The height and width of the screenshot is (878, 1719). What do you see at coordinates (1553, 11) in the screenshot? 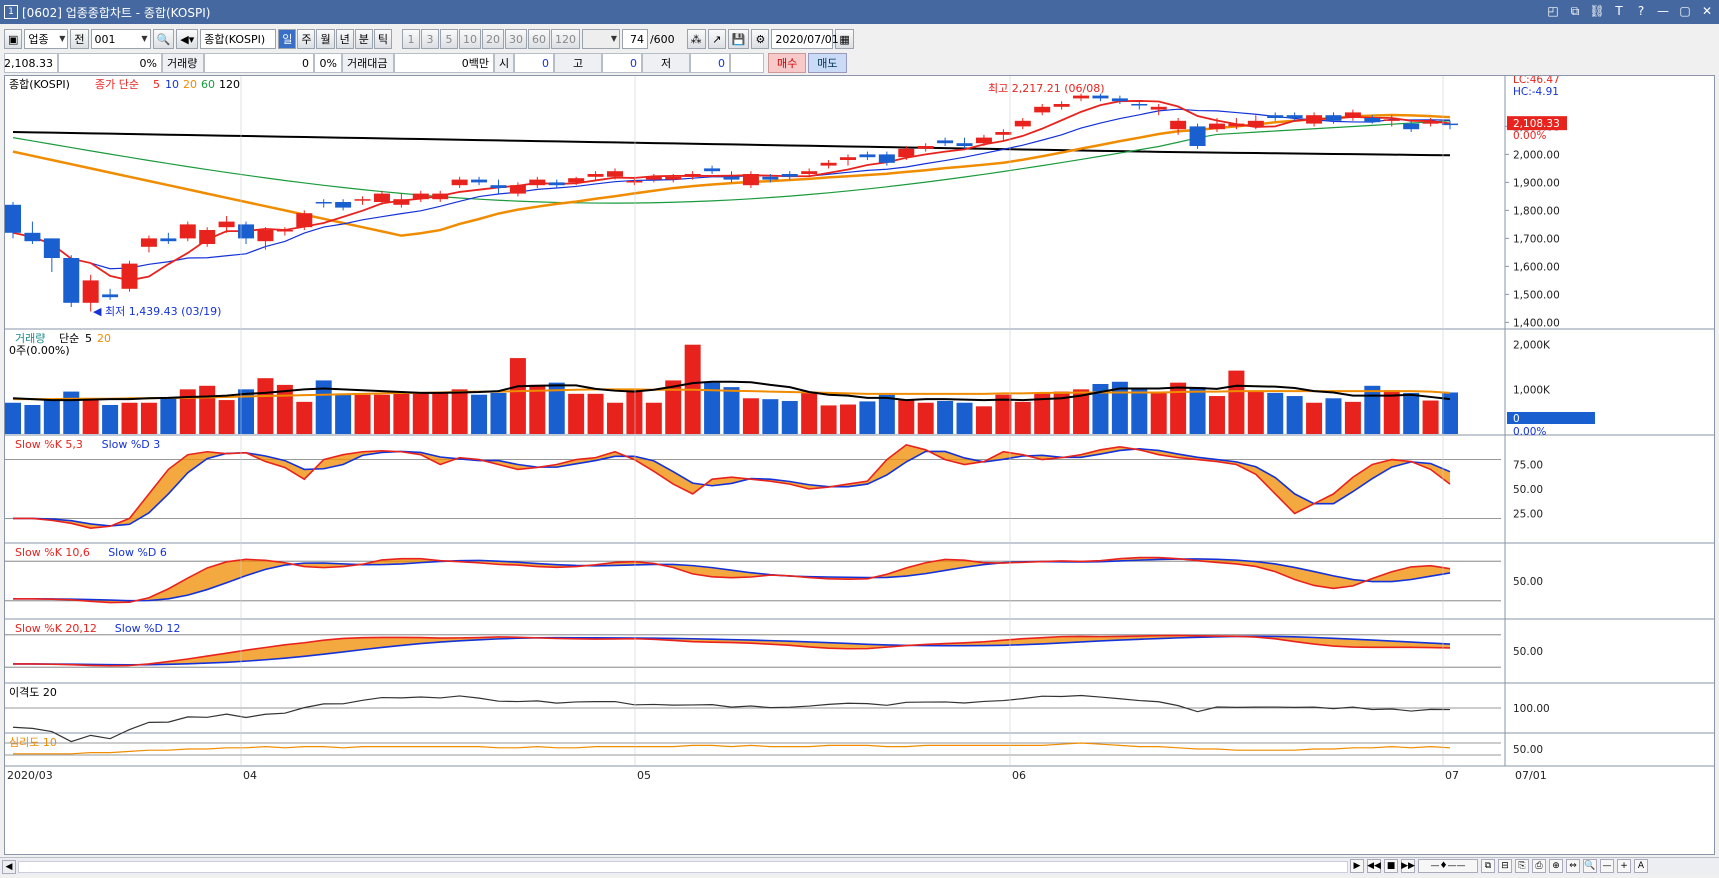
I see `layout-icon: ◰` at bounding box center [1553, 11].